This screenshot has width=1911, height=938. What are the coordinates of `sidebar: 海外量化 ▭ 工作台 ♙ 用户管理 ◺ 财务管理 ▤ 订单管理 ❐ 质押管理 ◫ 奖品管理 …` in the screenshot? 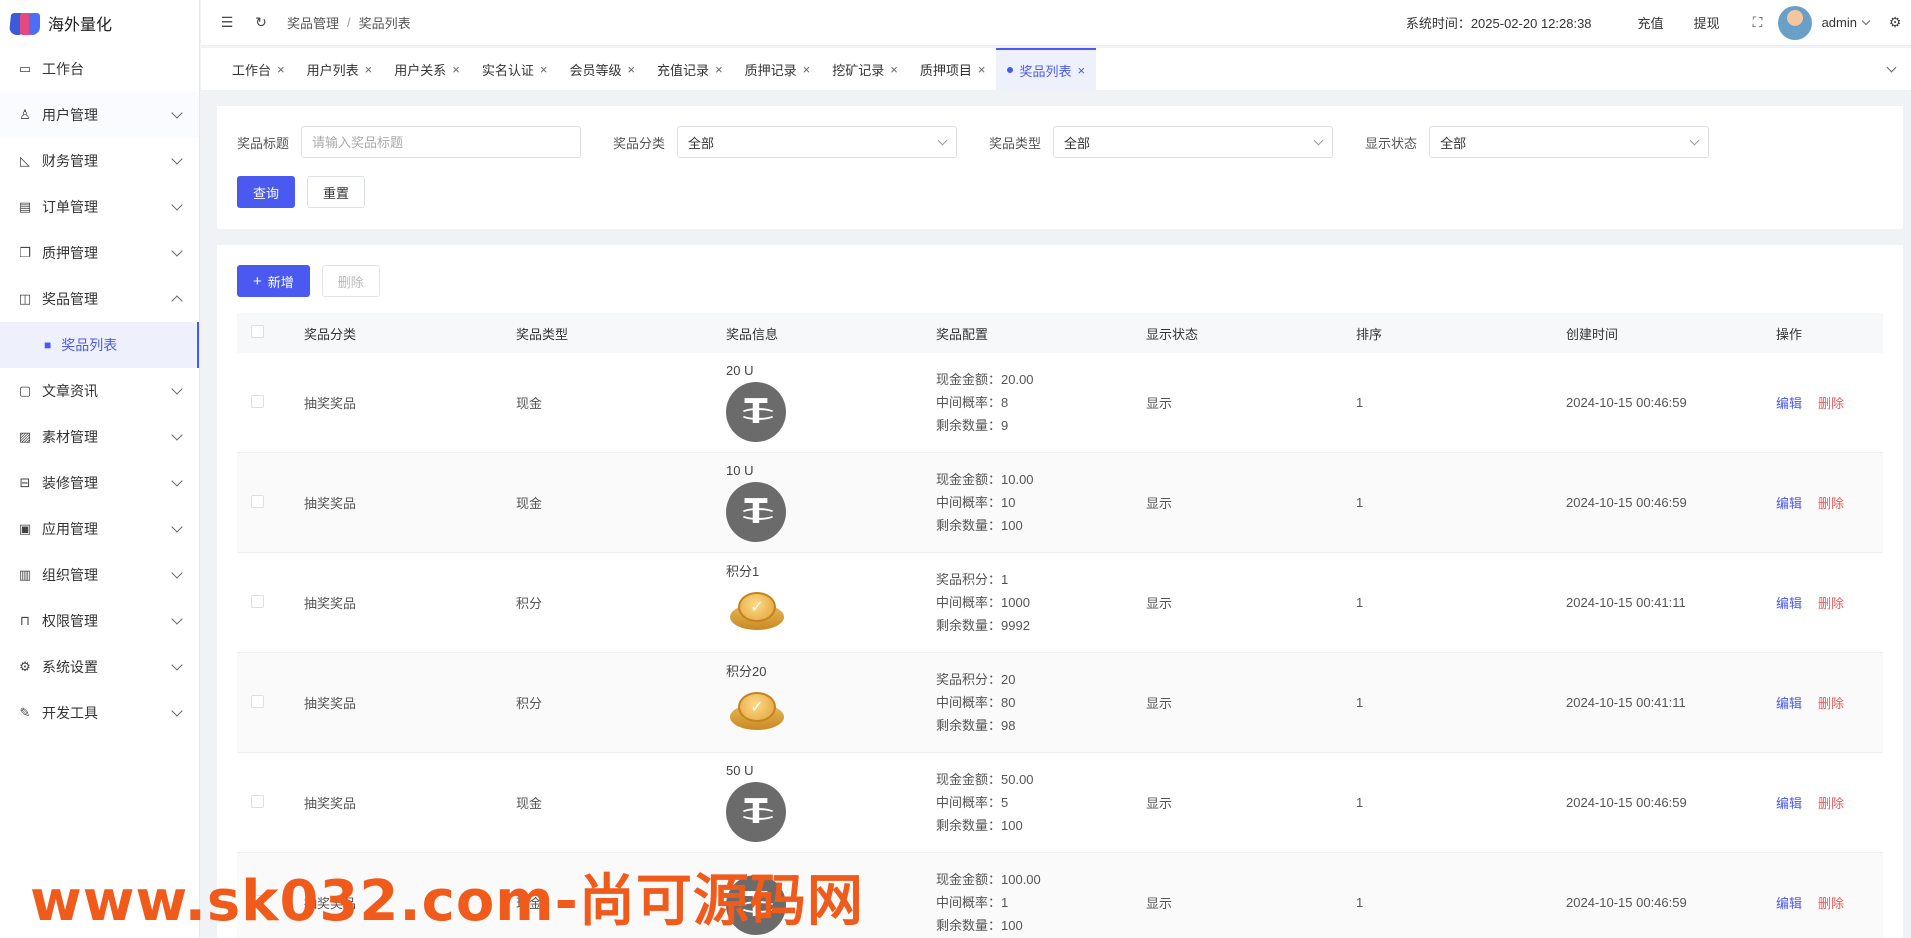 It's located at (100, 469).